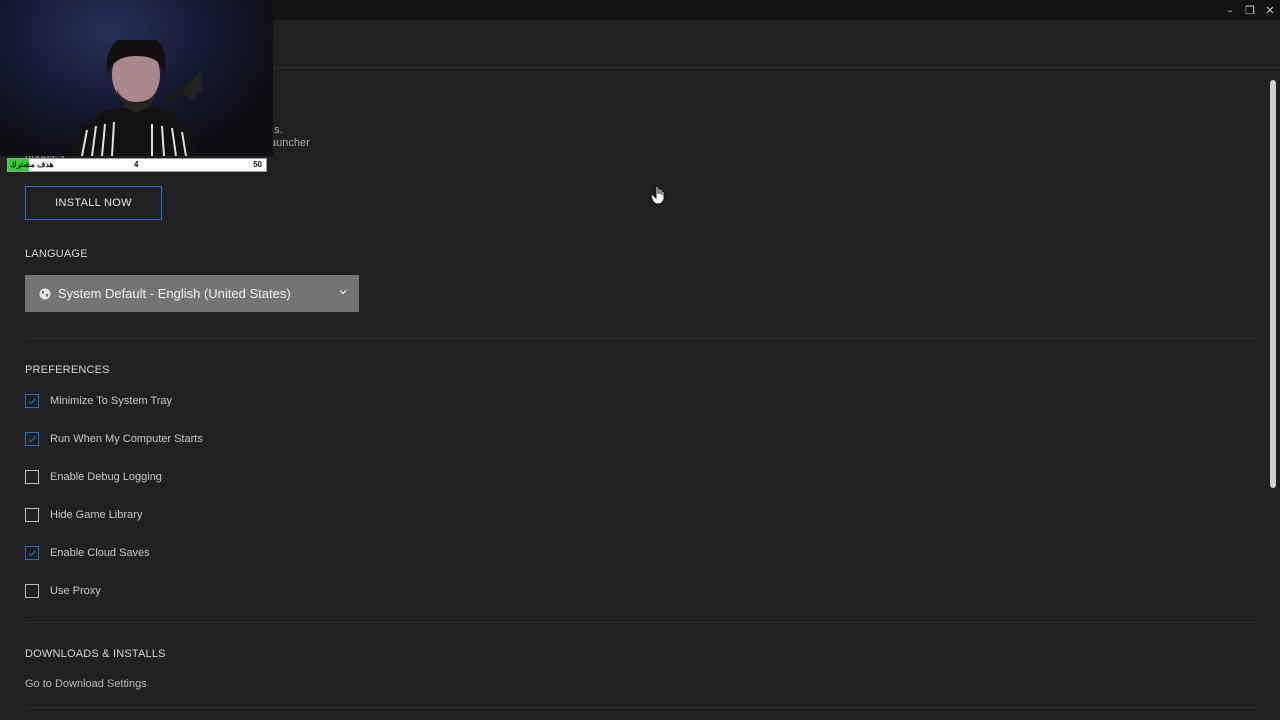 The height and width of the screenshot is (720, 1280). What do you see at coordinates (137, 98) in the screenshot?
I see `streamer-video` at bounding box center [137, 98].